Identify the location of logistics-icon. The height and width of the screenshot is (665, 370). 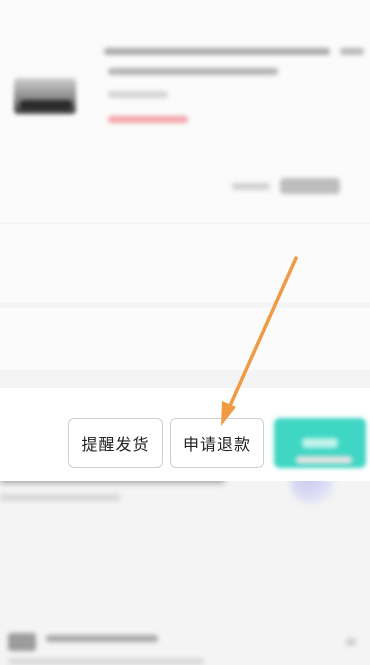
(22, 642).